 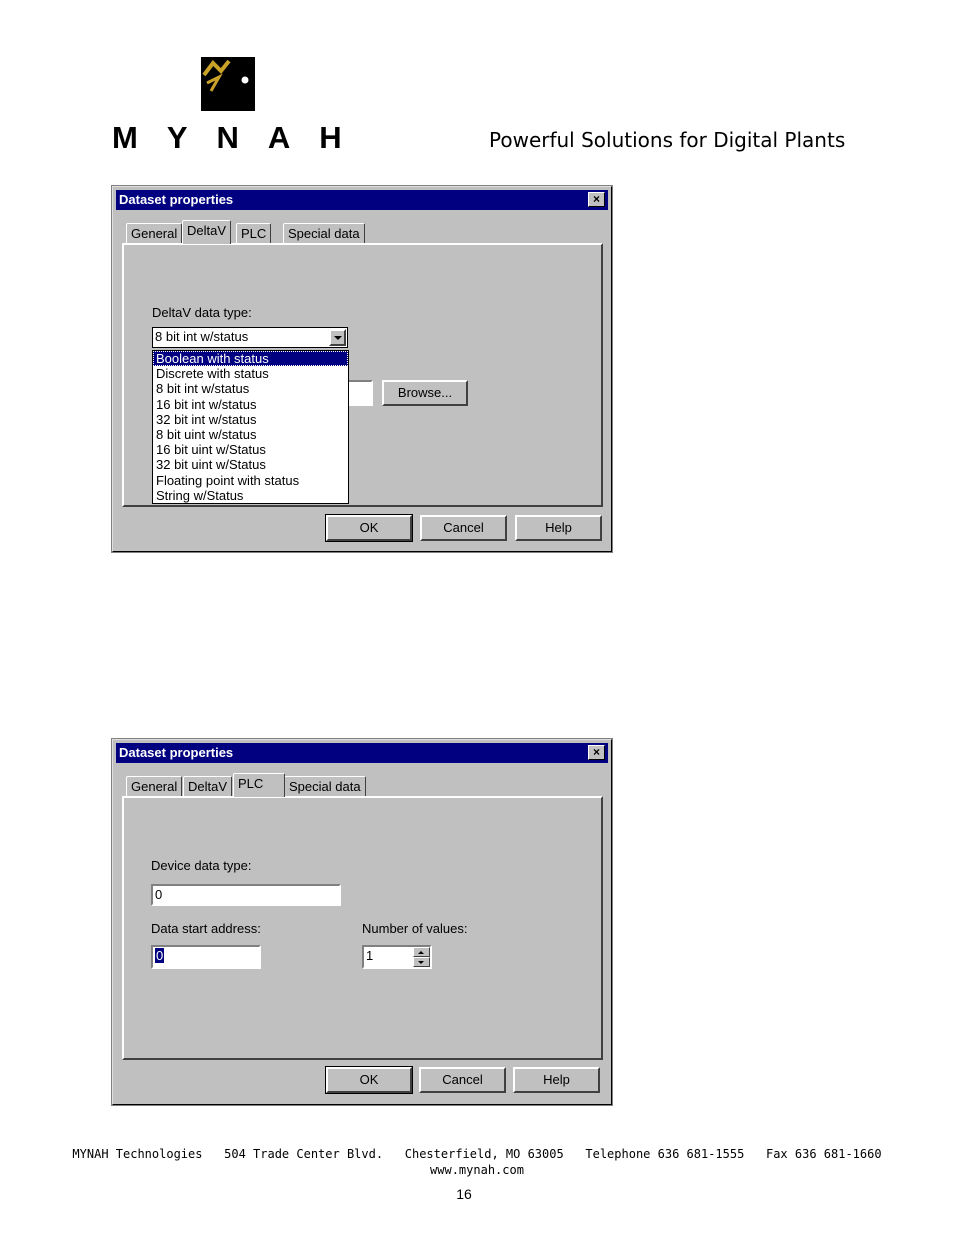 What do you see at coordinates (206, 957) in the screenshot?
I see `data-start-address-input: 0` at bounding box center [206, 957].